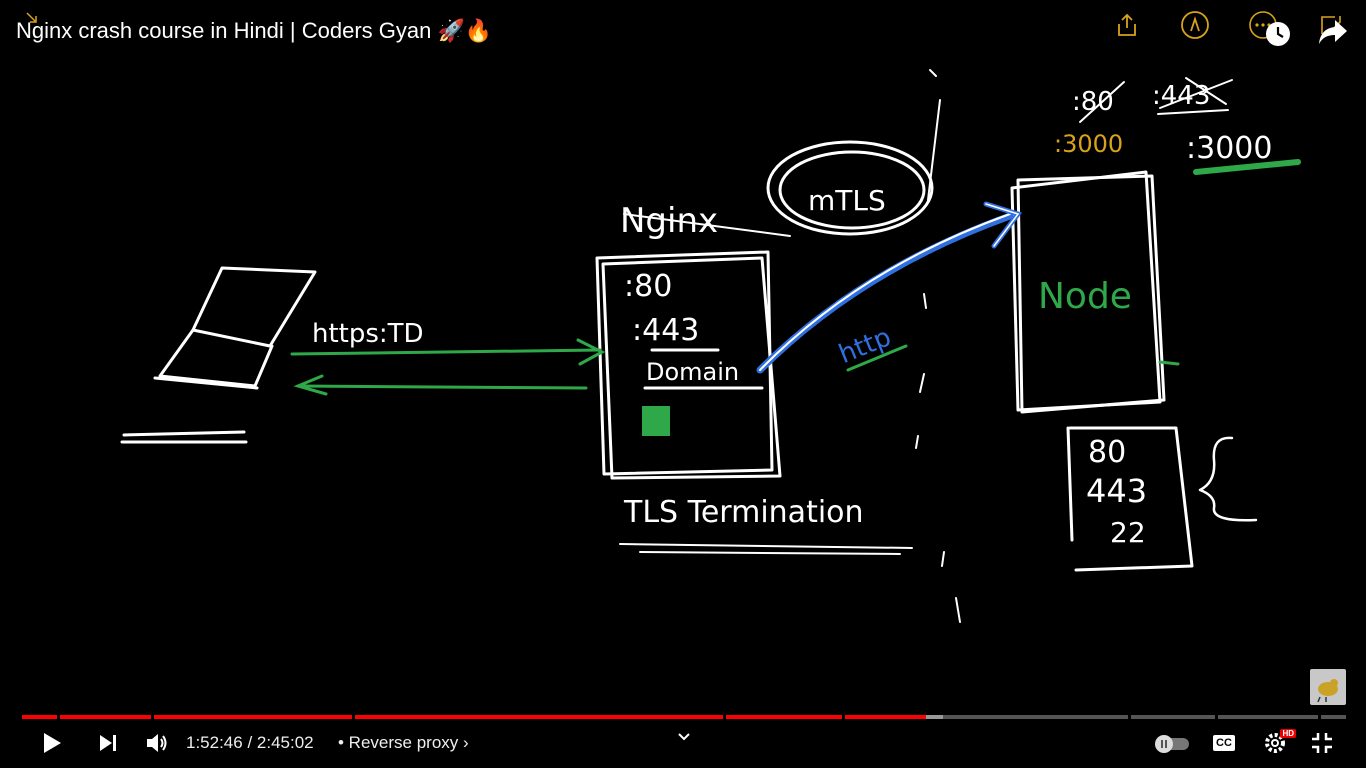 The width and height of the screenshot is (1366, 768). Describe the element at coordinates (1278, 743) in the screenshot. I see `settings-icon: HD` at that location.